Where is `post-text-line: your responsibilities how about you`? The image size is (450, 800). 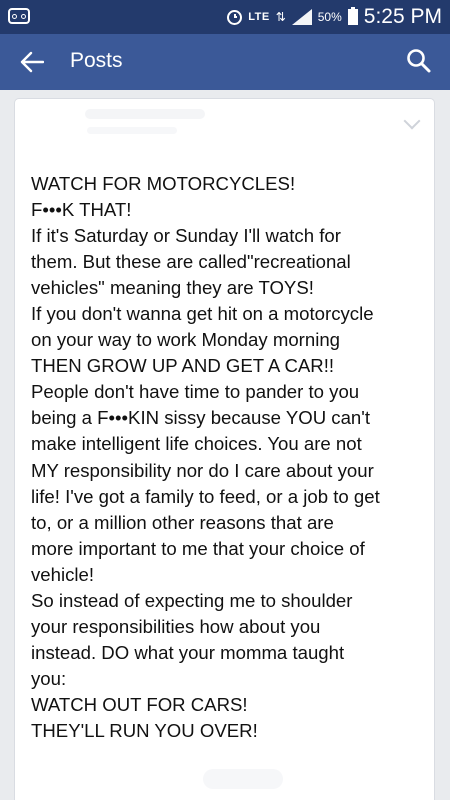 post-text-line: your responsibilities how about you is located at coordinates (176, 626).